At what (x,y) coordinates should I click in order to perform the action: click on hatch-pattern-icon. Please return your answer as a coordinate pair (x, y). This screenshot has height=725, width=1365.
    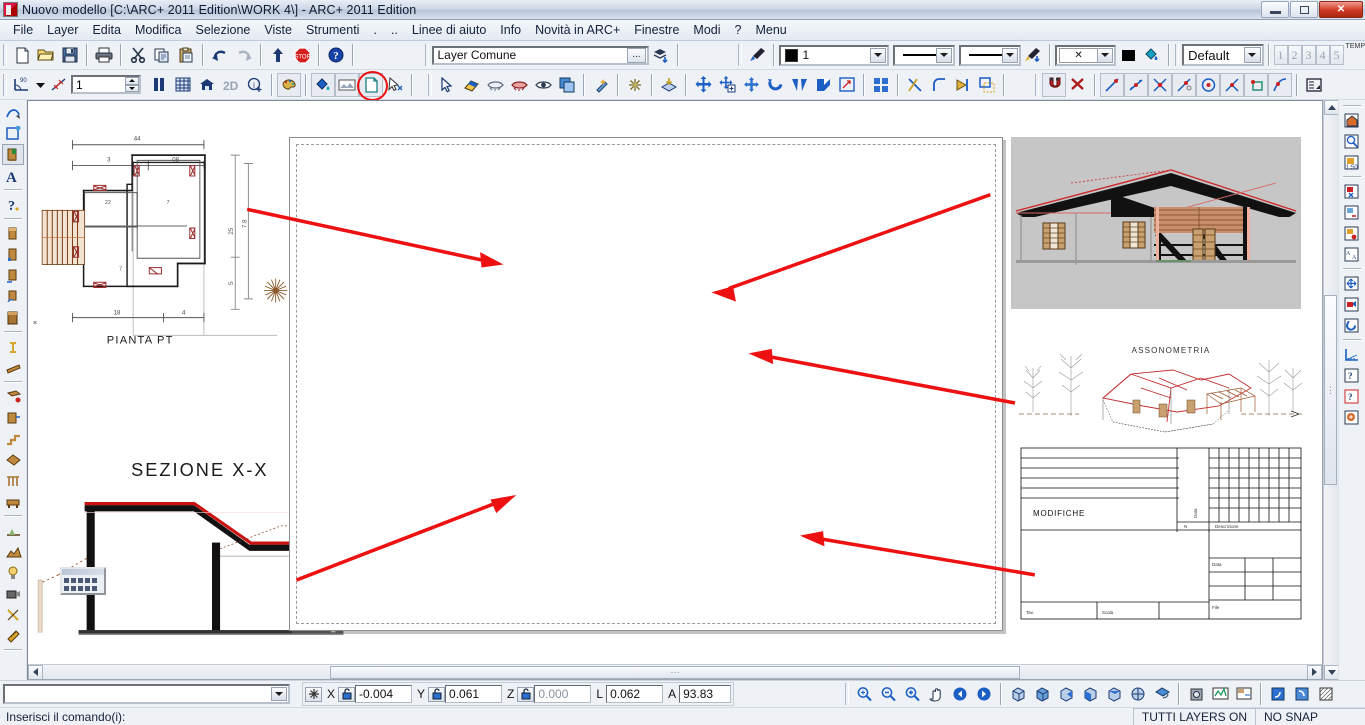
    Looking at the image, I should click on (1326, 694).